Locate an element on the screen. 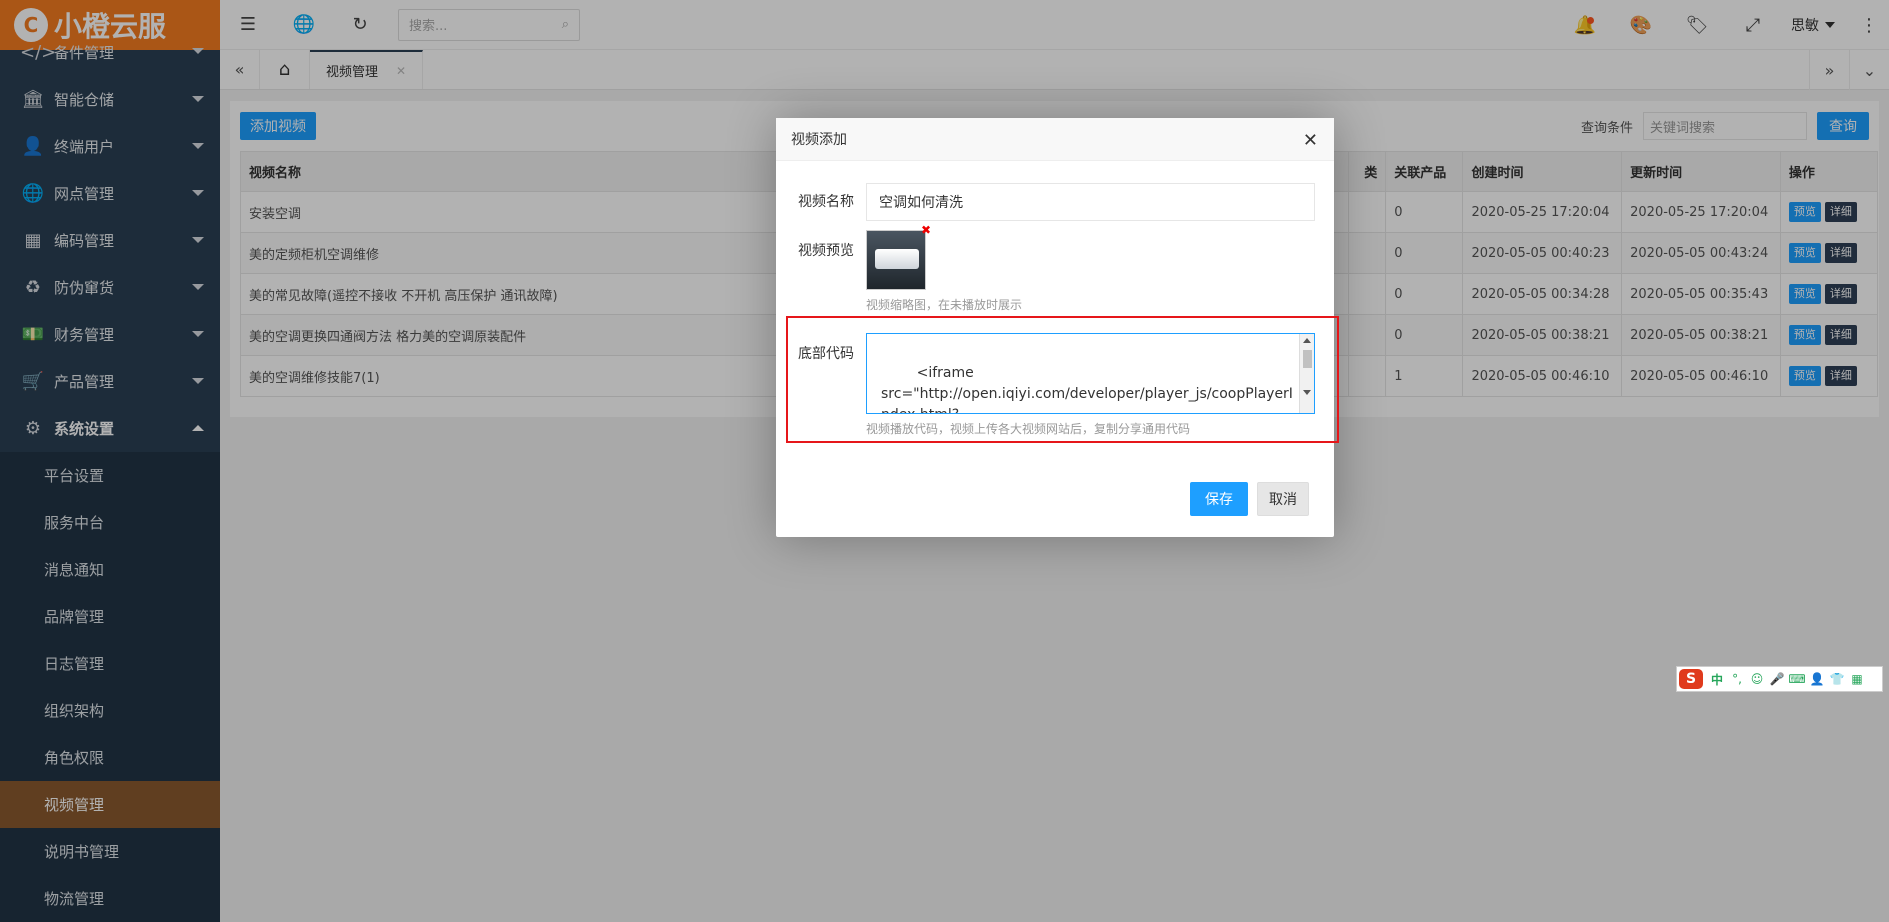 The image size is (1889, 922). dialog-title: 视频添加 is located at coordinates (819, 140).